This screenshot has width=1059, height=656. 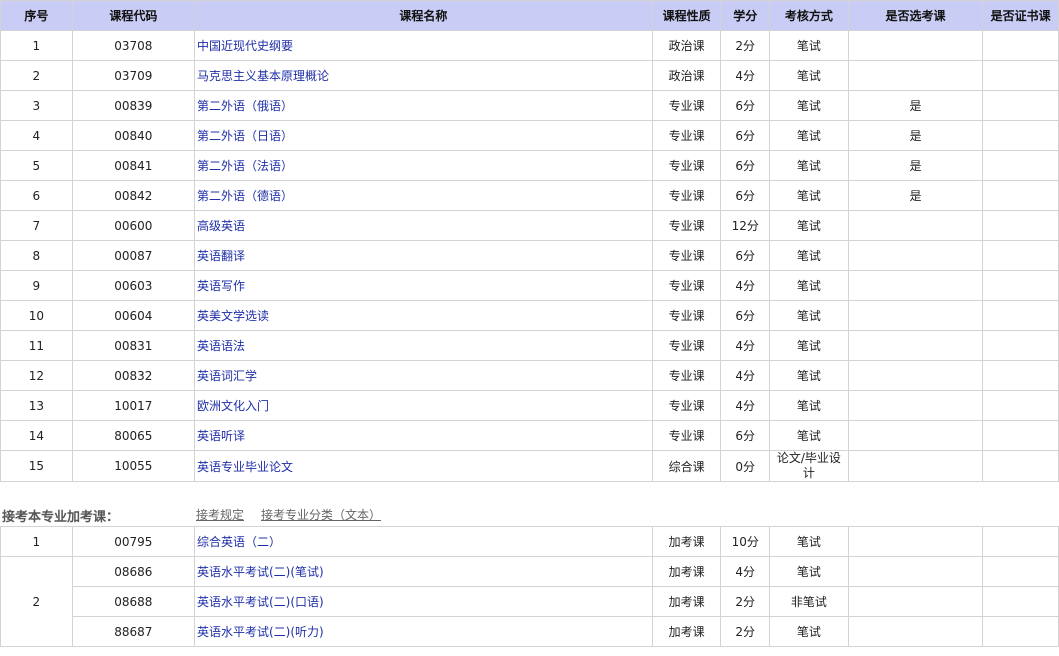 What do you see at coordinates (133, 135) in the screenshot?
I see `cell-code: 00840` at bounding box center [133, 135].